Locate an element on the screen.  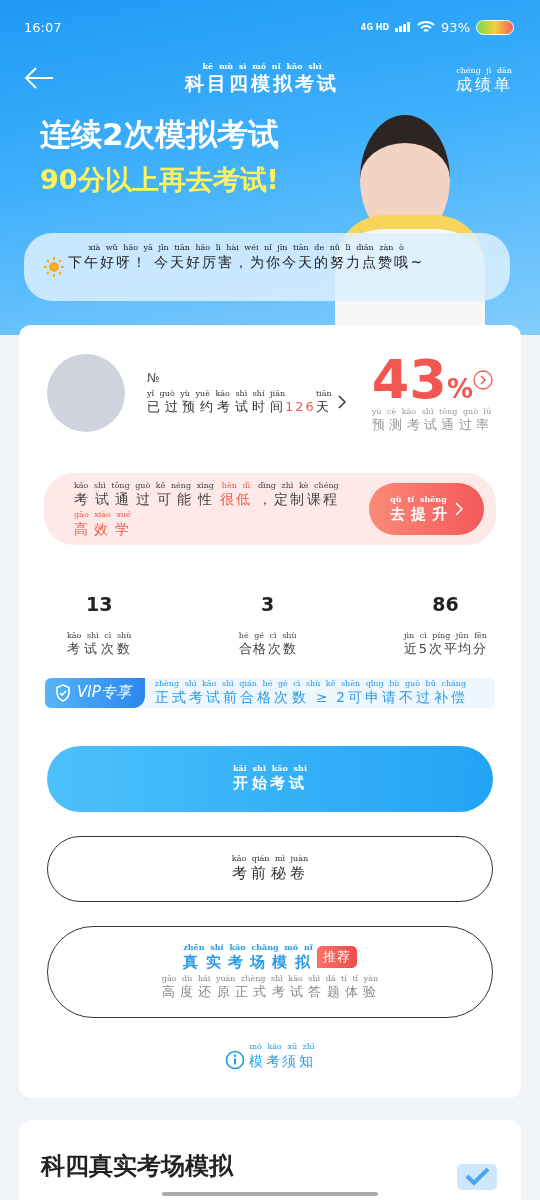
chevron-circle-icon is located at coordinates (483, 380).